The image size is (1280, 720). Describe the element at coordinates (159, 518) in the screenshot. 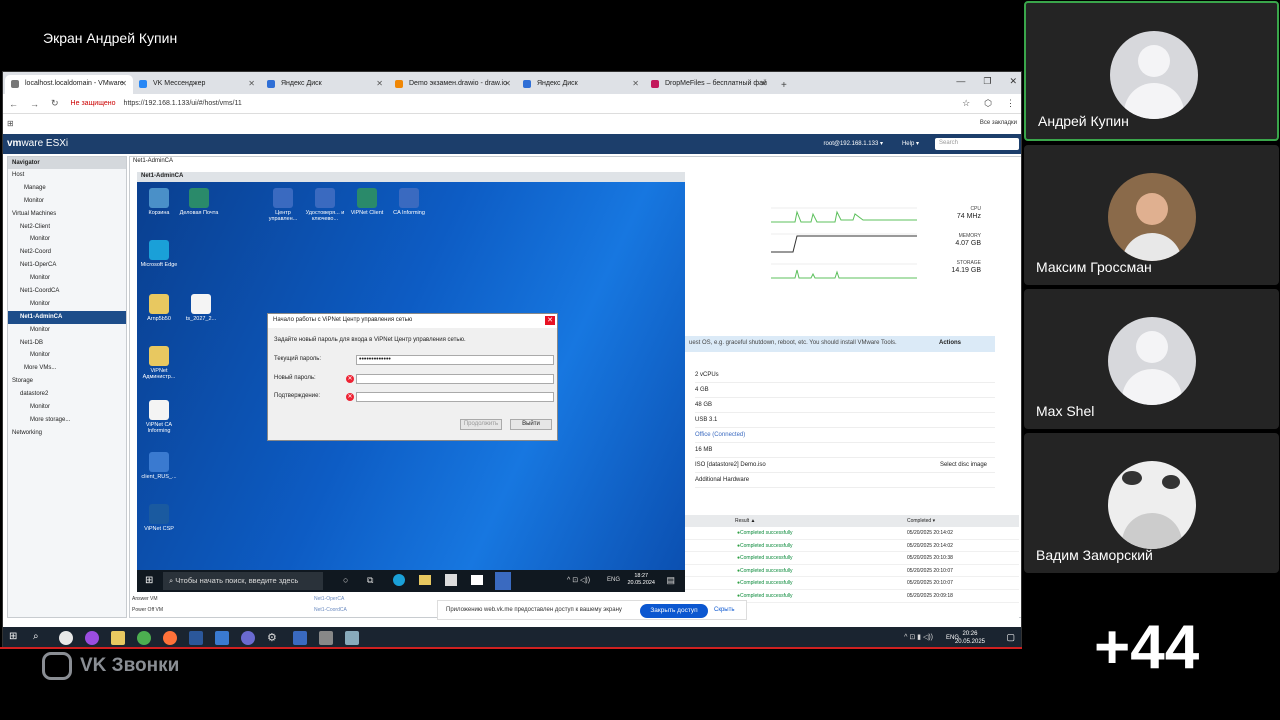

I see `desktop-icon: ViPNet CSP` at that location.